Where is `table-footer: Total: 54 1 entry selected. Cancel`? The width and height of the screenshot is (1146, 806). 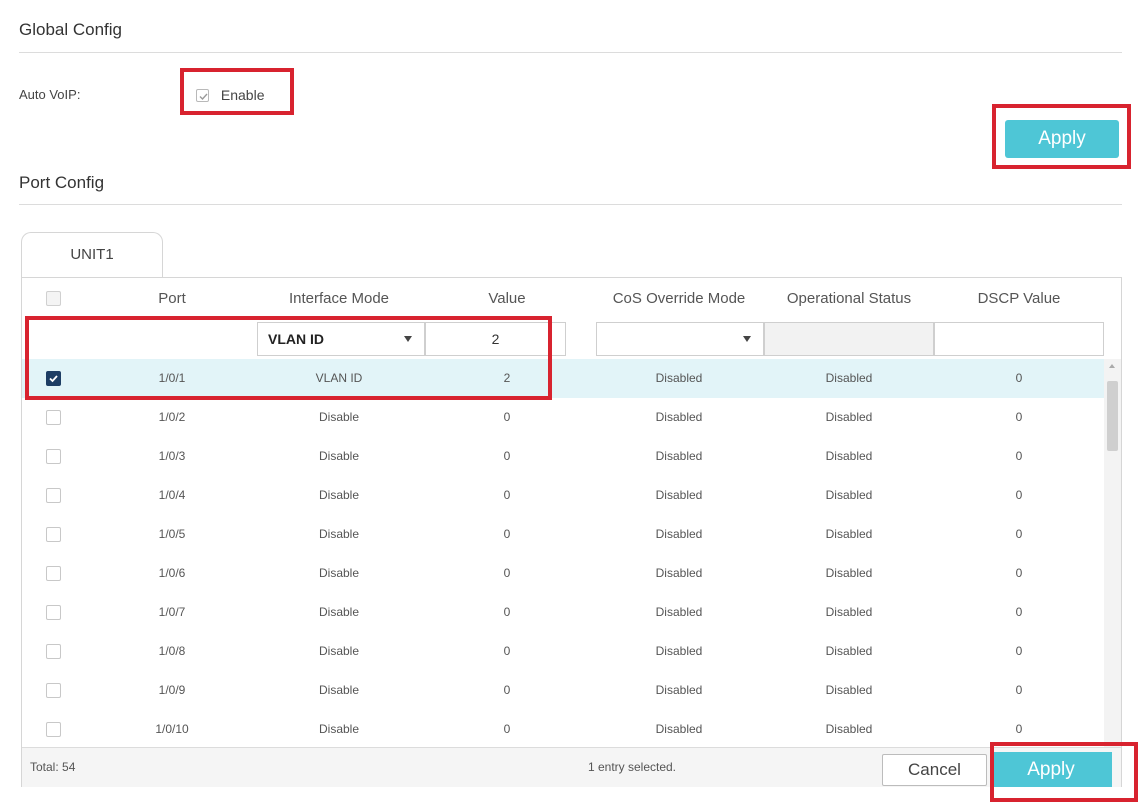 table-footer: Total: 54 1 entry selected. Cancel is located at coordinates (571, 767).